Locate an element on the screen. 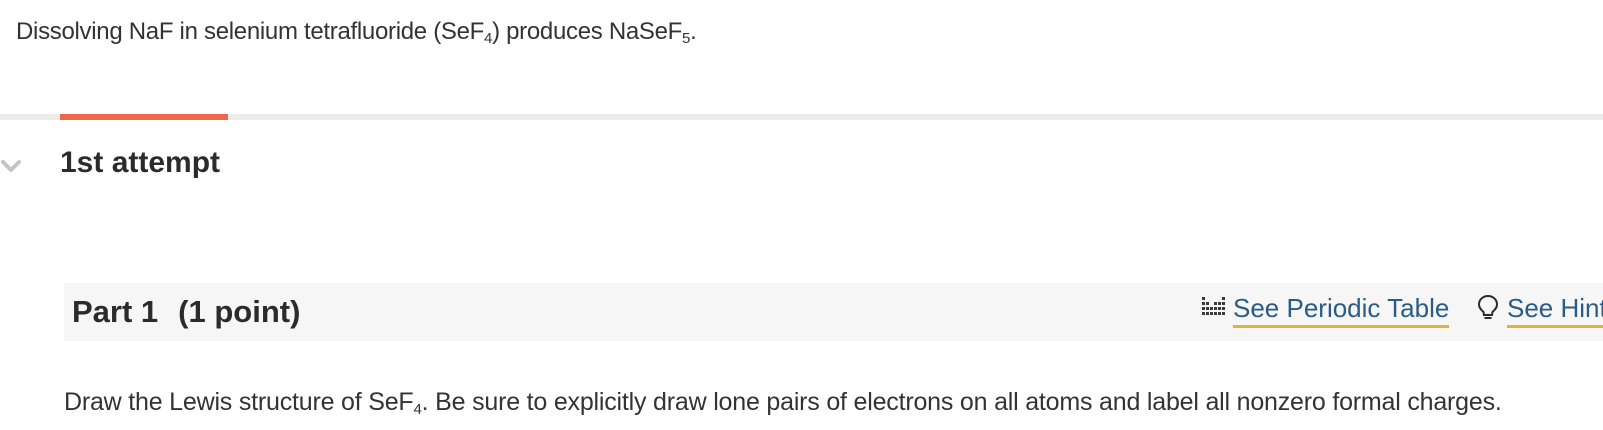 This screenshot has height=430, width=1603. intro-subscript-1: 4 is located at coordinates (488, 38).